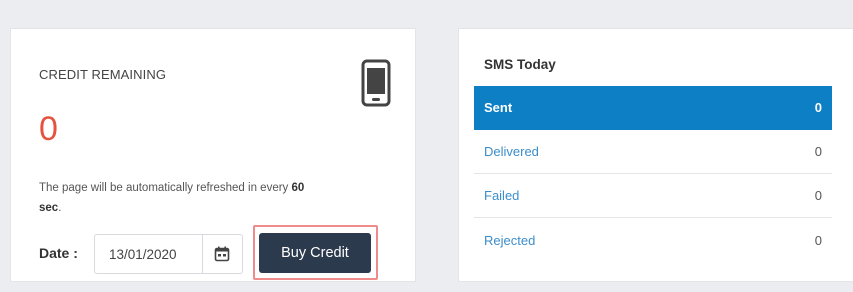 This screenshot has width=853, height=292. I want to click on sms-row-label: Rejected, so click(509, 240).